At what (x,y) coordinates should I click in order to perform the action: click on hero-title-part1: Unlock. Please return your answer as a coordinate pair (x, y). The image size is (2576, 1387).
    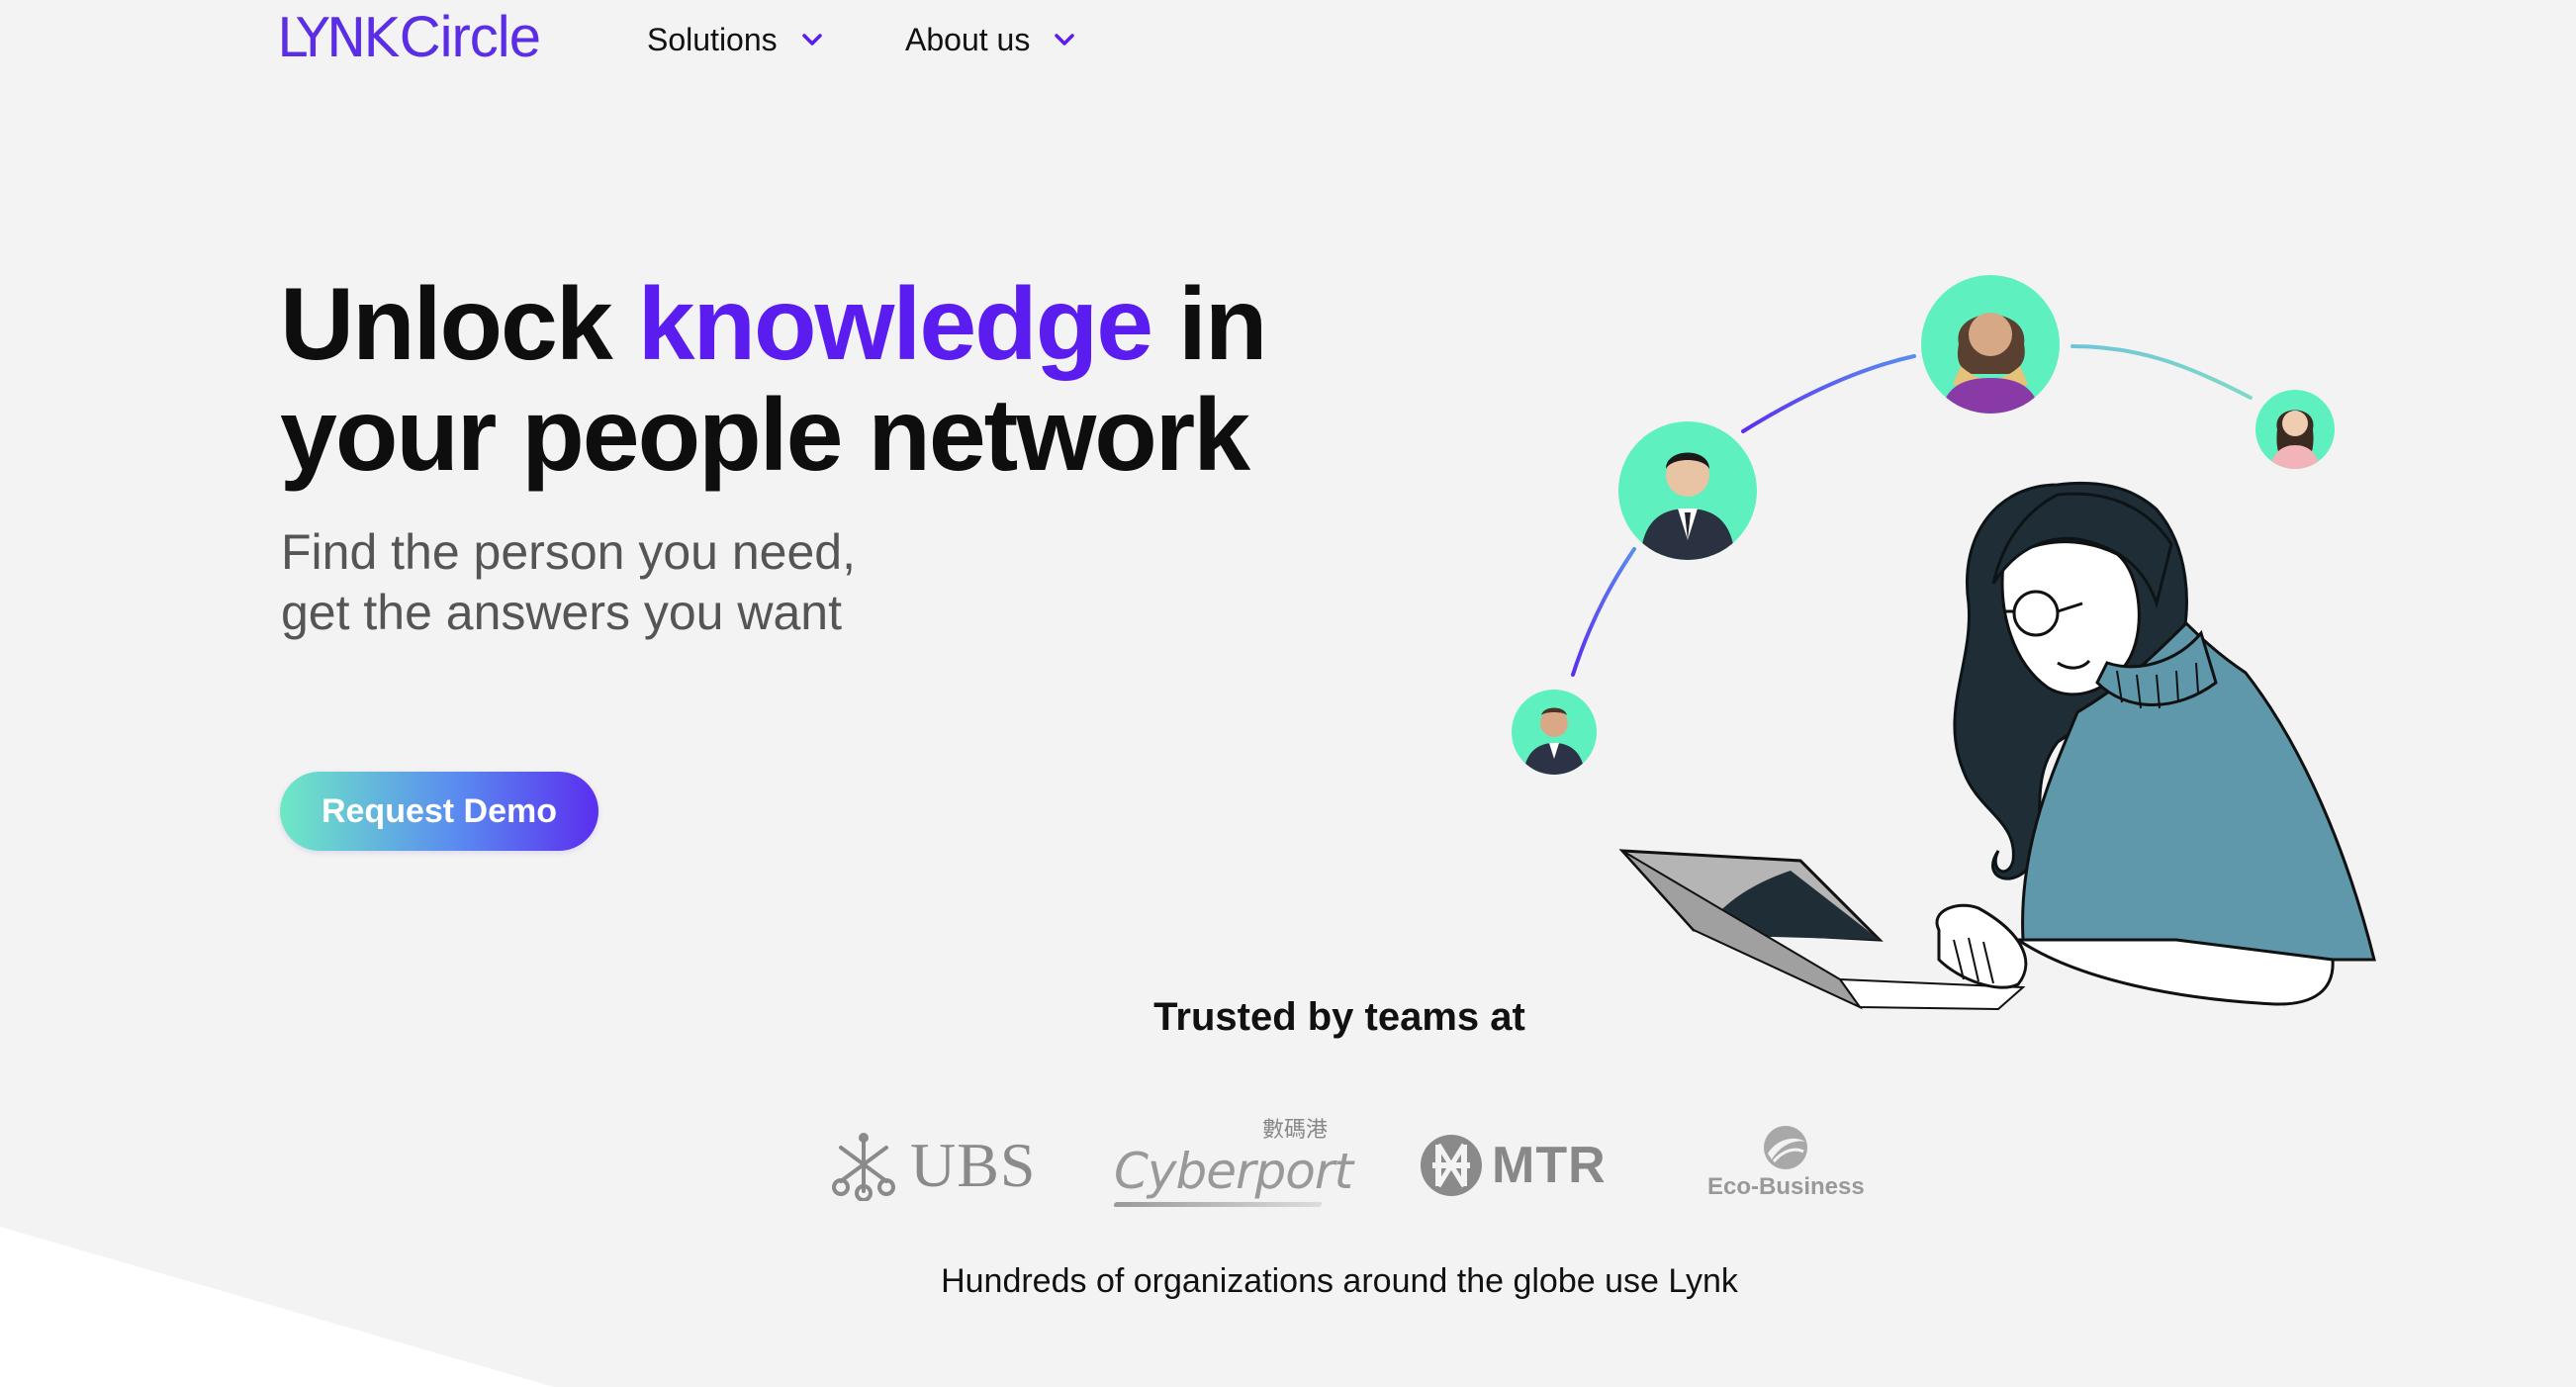
    Looking at the image, I should click on (459, 324).